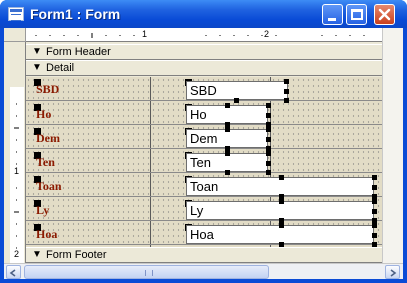  I want to click on vertical-ruler-mark-2: 2, so click(17, 254).